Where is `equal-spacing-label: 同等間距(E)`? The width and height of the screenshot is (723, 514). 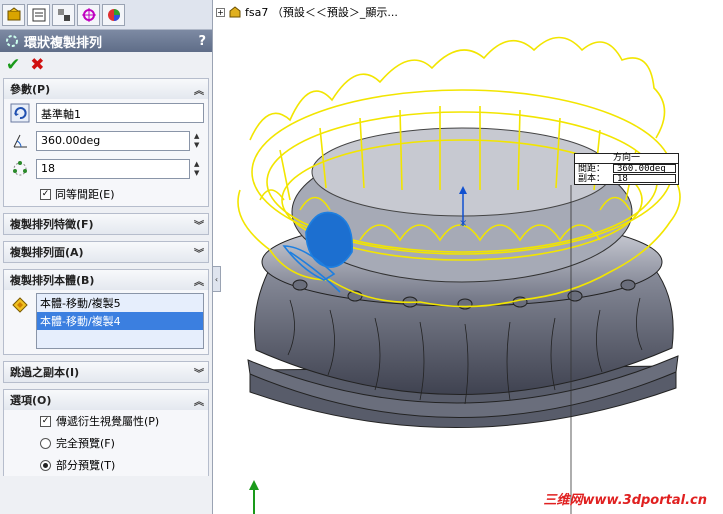 equal-spacing-label: 同等間距(E) is located at coordinates (85, 194).